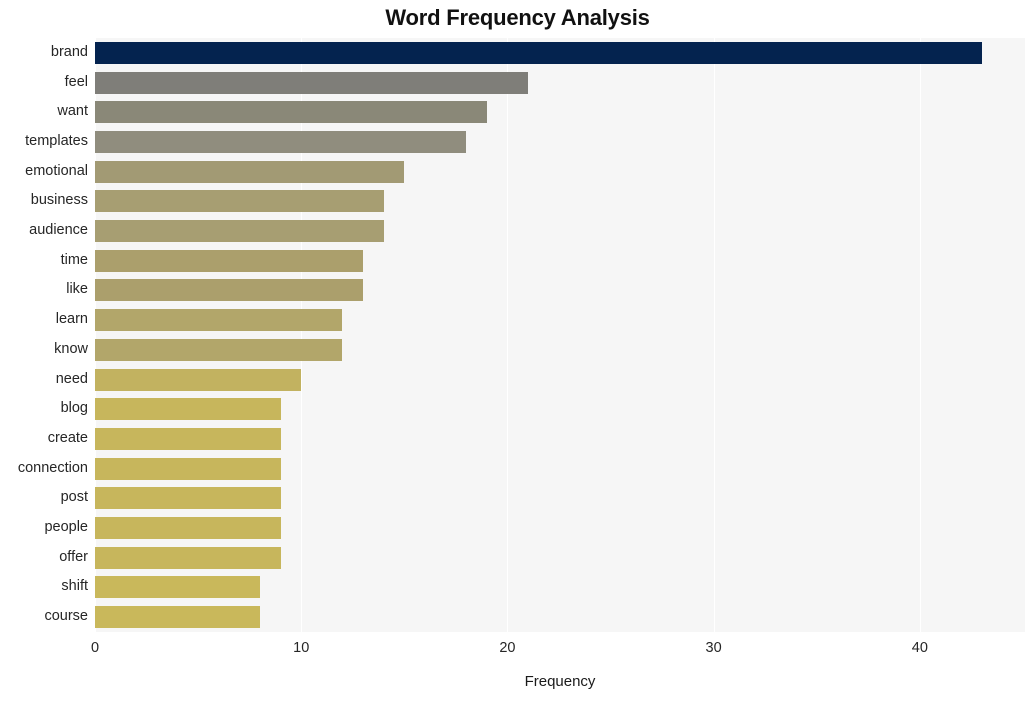 The image size is (1035, 701). I want to click on x-axis-tick-30: 30, so click(713, 648).